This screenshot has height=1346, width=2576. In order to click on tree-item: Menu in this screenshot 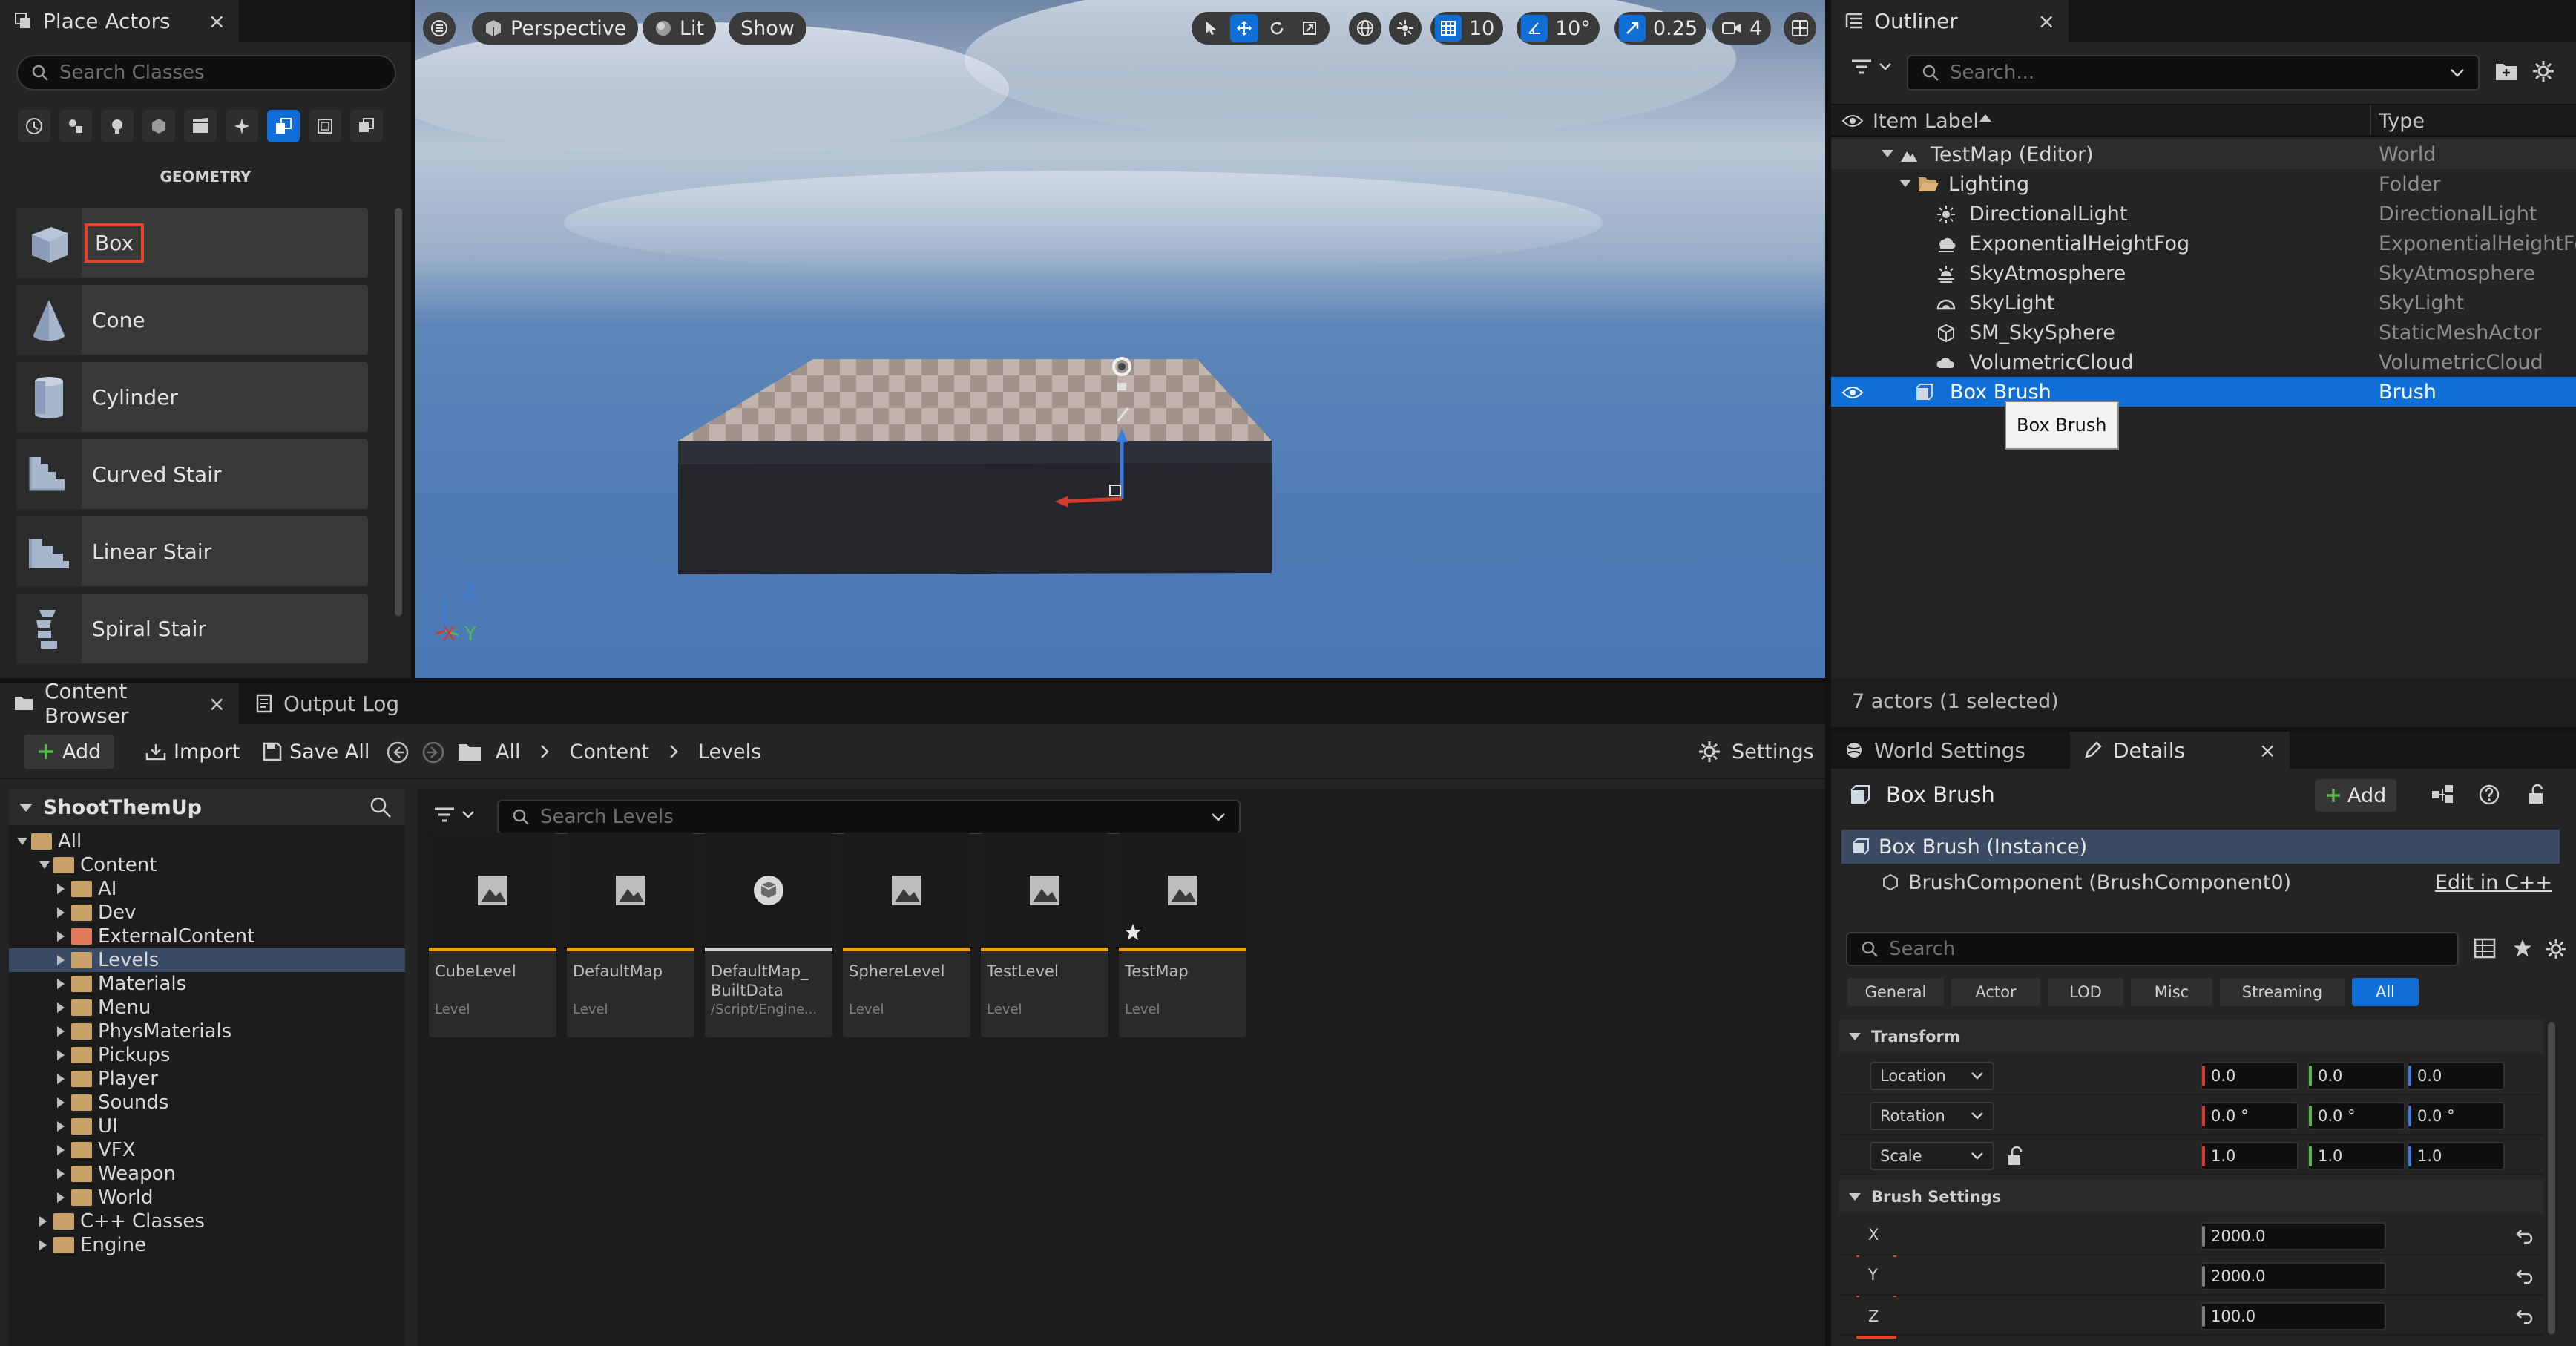, I will do `click(207, 1008)`.